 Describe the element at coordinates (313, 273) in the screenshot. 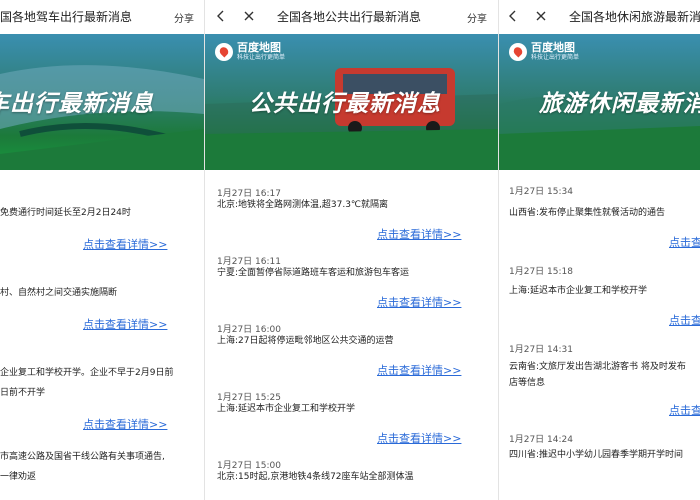

I see `news-text: 宁夏:全面暂停省际道路班车客运和旅游包车客运` at that location.